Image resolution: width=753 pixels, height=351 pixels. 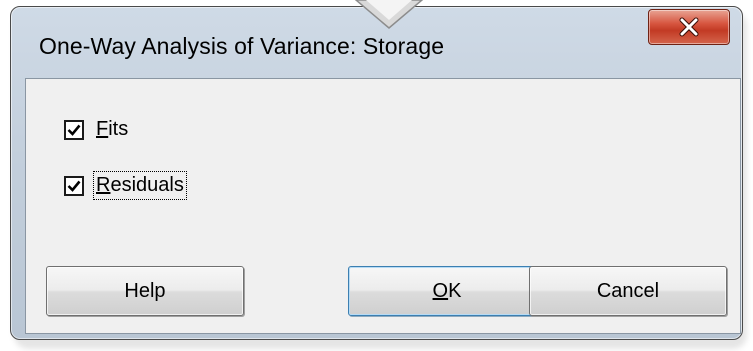 I want to click on fits-mnemonic: F, so click(x=102, y=129).